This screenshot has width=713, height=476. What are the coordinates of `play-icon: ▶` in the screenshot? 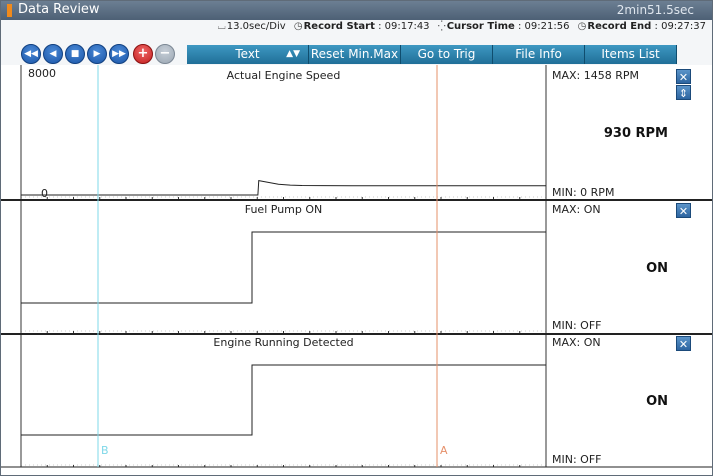 It's located at (97, 54).